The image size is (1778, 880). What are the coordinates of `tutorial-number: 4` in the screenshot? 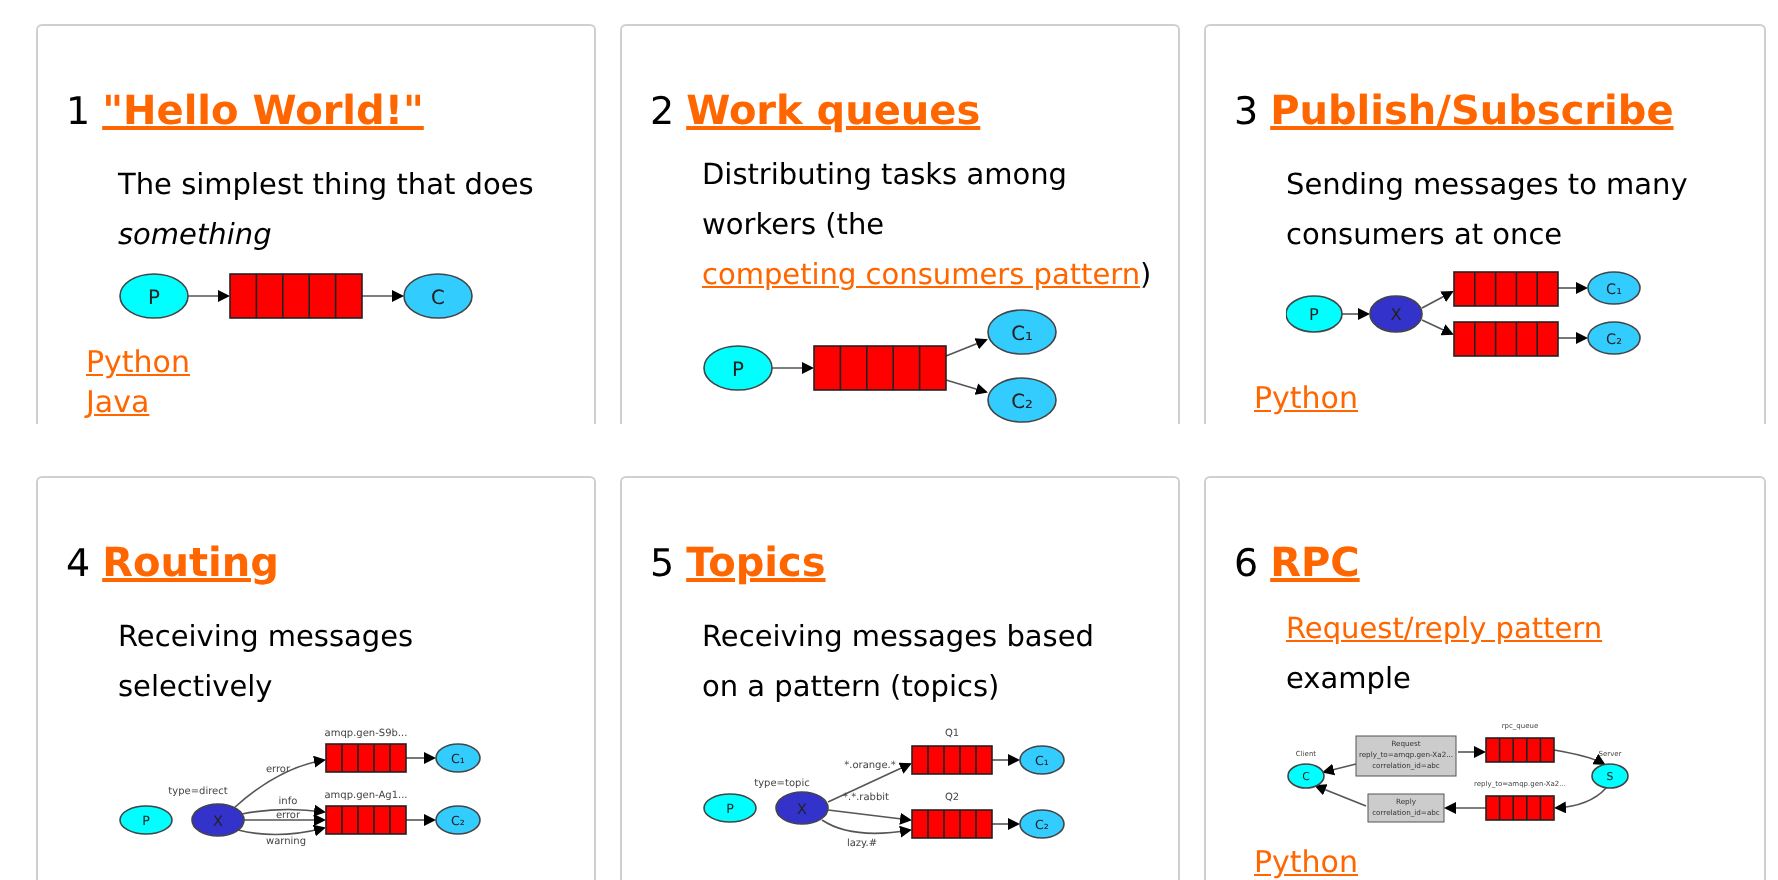 It's located at (78, 564).